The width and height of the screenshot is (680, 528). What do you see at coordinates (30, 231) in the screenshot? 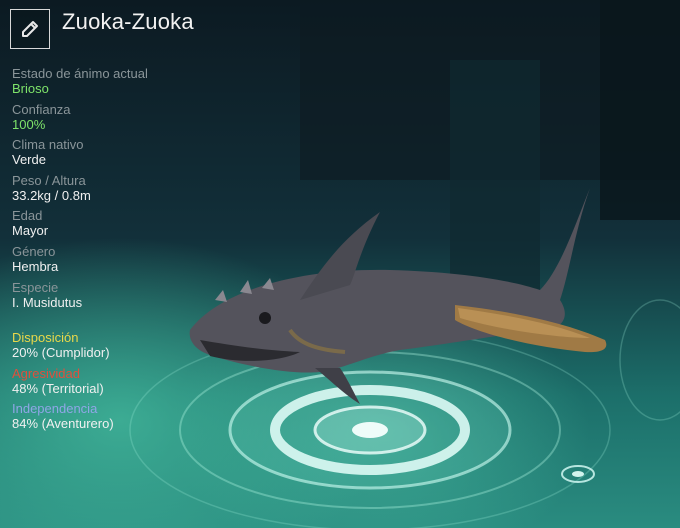
I see `stat-value: Mayor` at bounding box center [30, 231].